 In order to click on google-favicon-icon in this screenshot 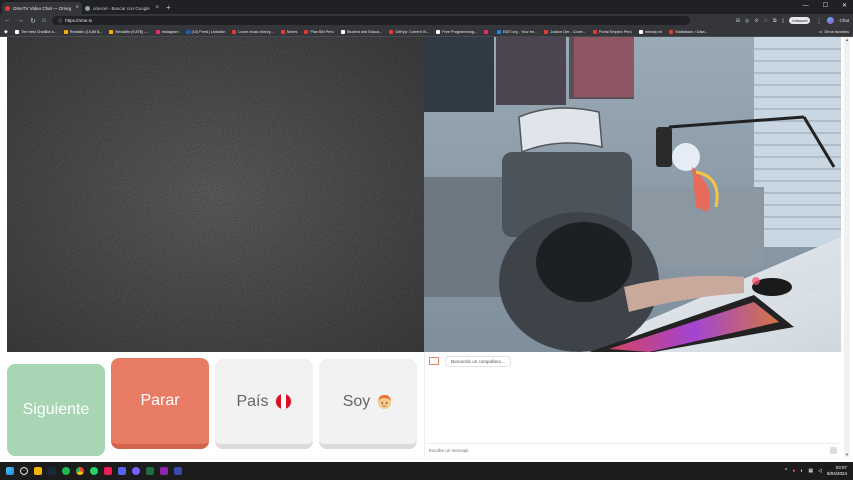, I will do `click(87, 8)`.